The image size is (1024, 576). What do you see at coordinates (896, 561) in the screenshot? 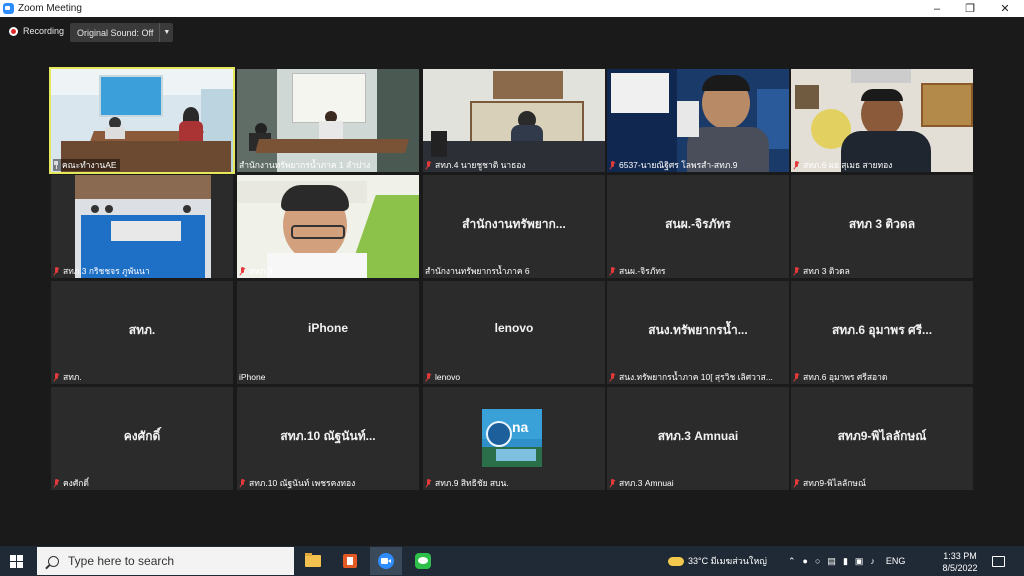
I see `language-indicator: ENG` at bounding box center [896, 561].